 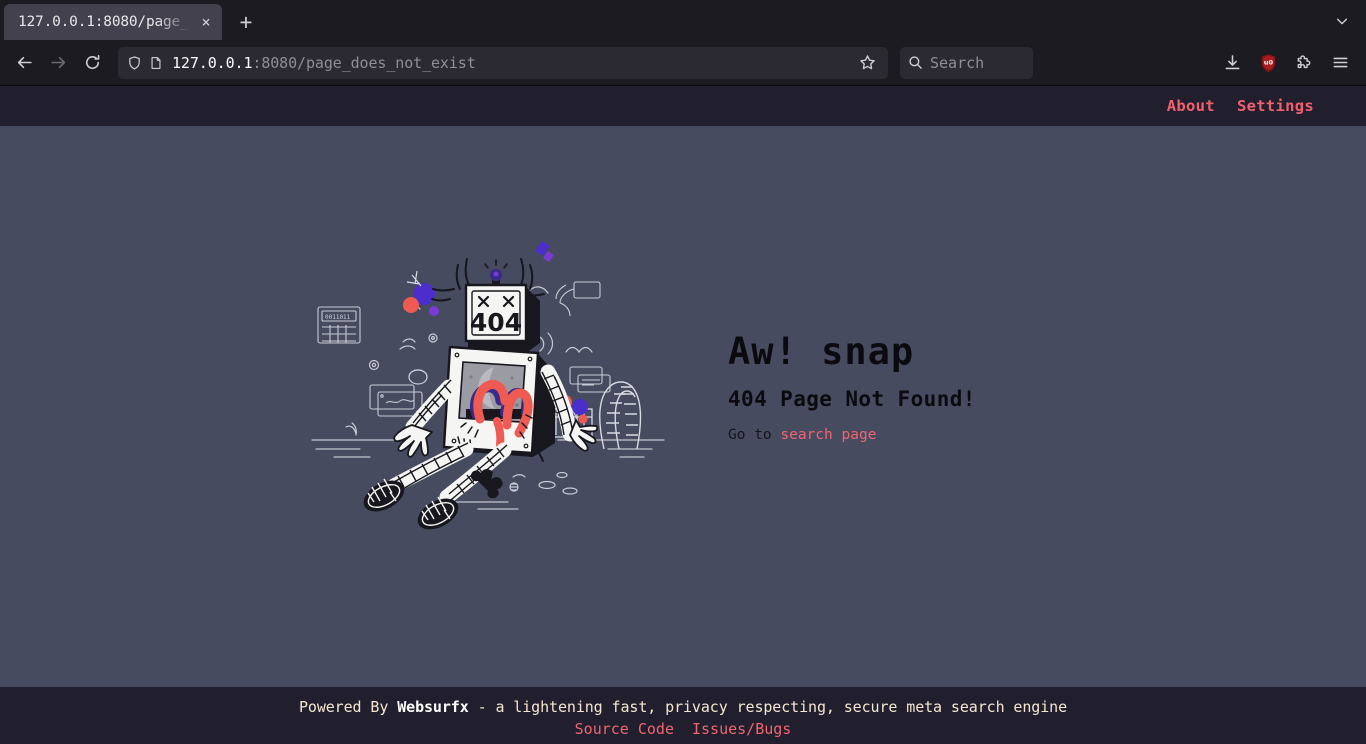 I want to click on robot-404-text: 404, so click(x=496, y=322).